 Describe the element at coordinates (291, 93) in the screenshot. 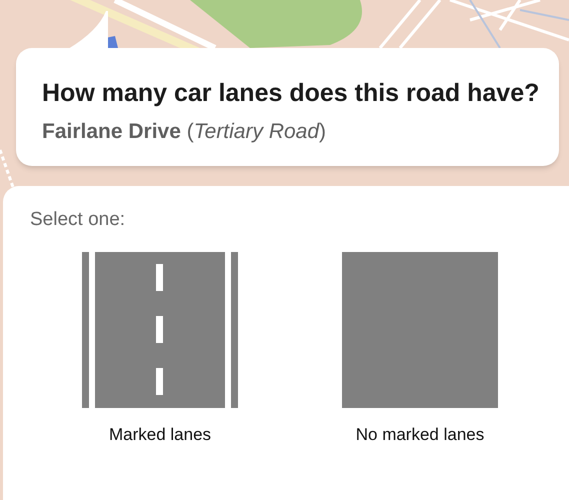

I see `question-title: How many car lanes does this road have?` at that location.